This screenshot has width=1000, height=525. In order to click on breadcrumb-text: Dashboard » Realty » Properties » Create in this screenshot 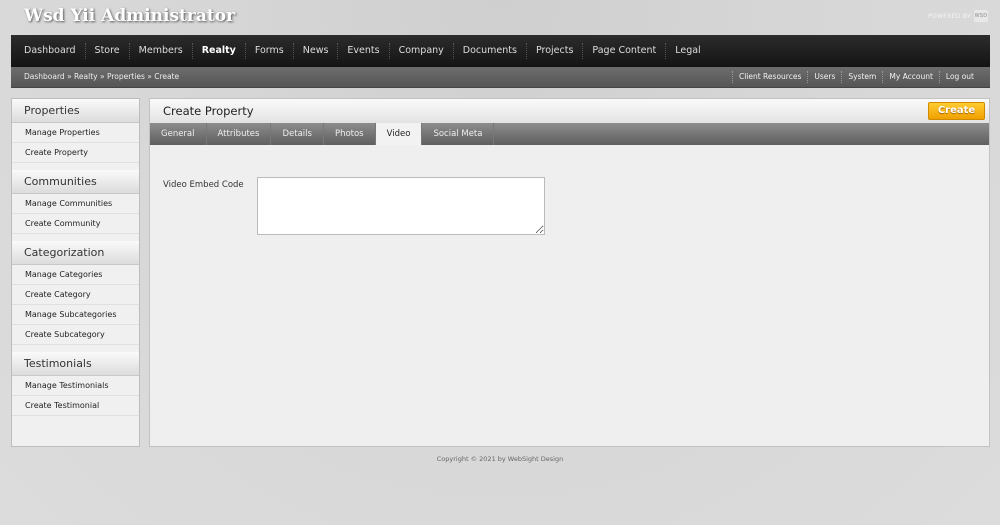, I will do `click(101, 76)`.